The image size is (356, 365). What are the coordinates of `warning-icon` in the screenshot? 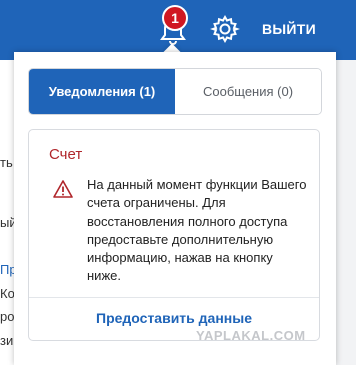 It's located at (63, 189).